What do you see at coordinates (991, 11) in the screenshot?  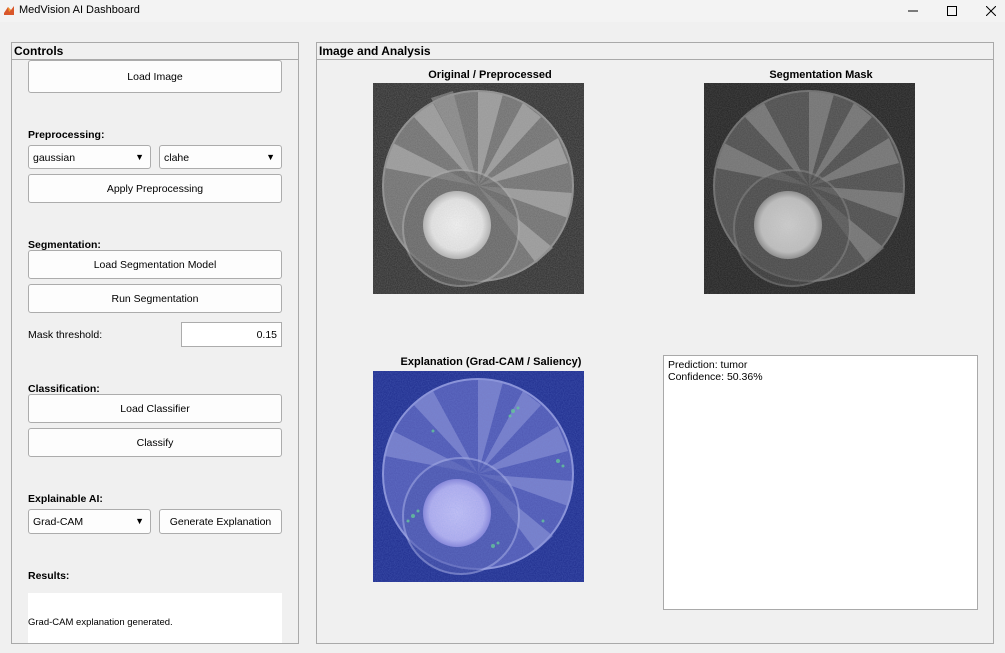 I see `close-icon` at bounding box center [991, 11].